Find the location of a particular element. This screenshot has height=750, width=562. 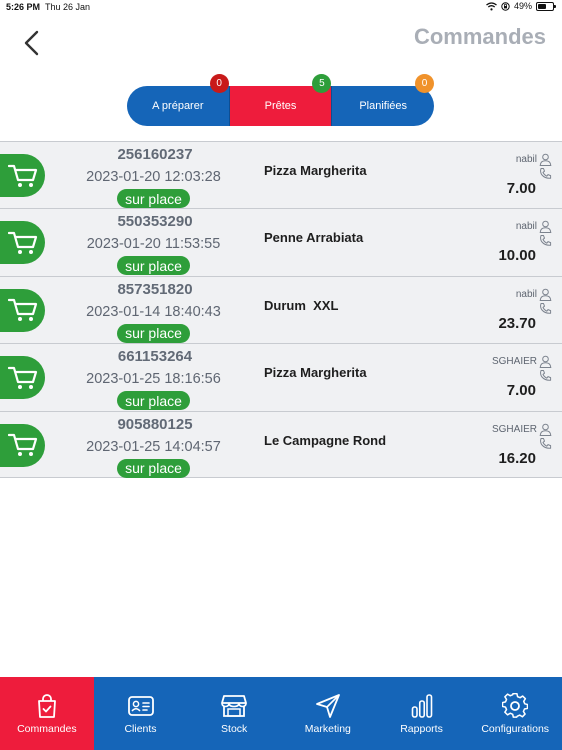

order-datetime: 2023-01-20 11:53:55 is located at coordinates (153, 244).